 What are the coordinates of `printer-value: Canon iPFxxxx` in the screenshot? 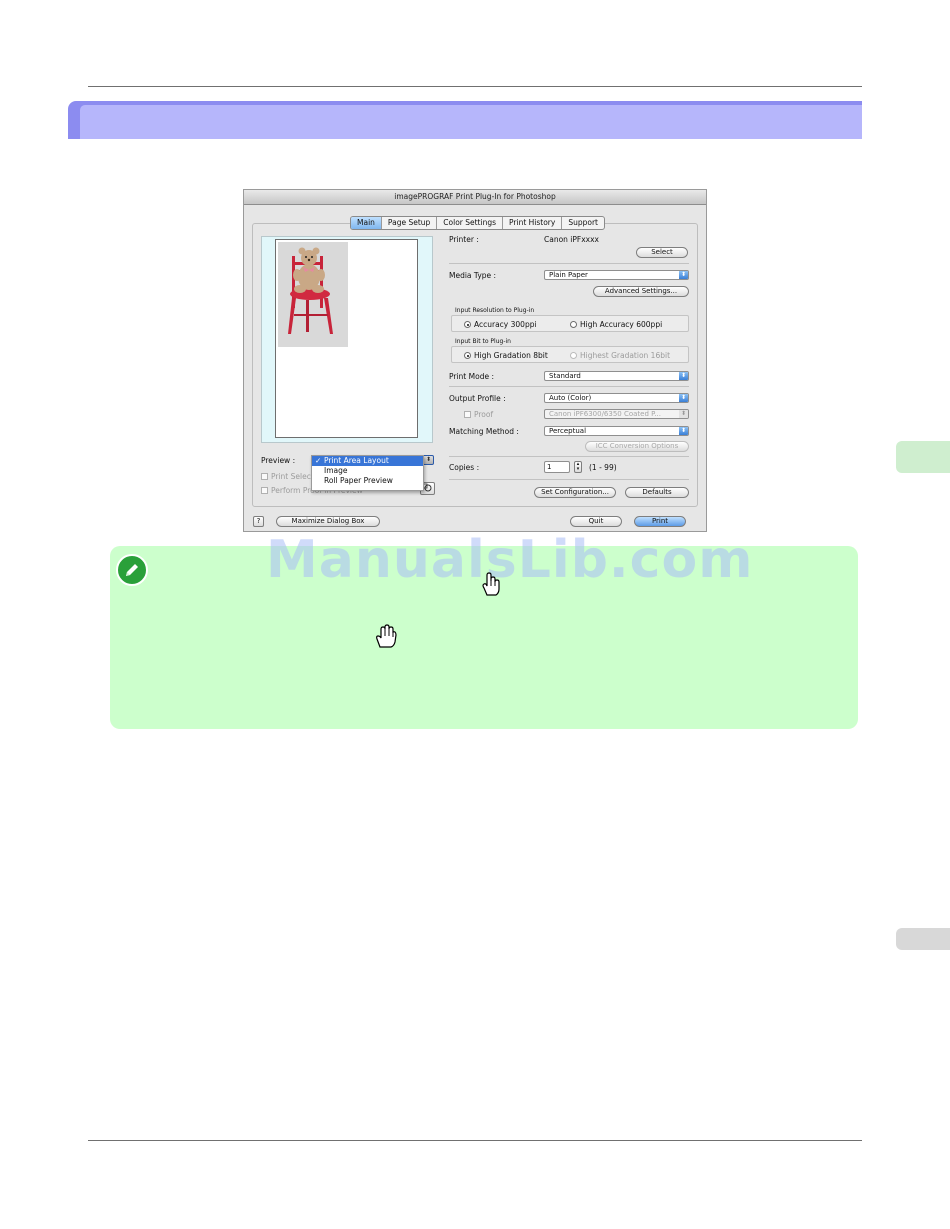 It's located at (571, 239).